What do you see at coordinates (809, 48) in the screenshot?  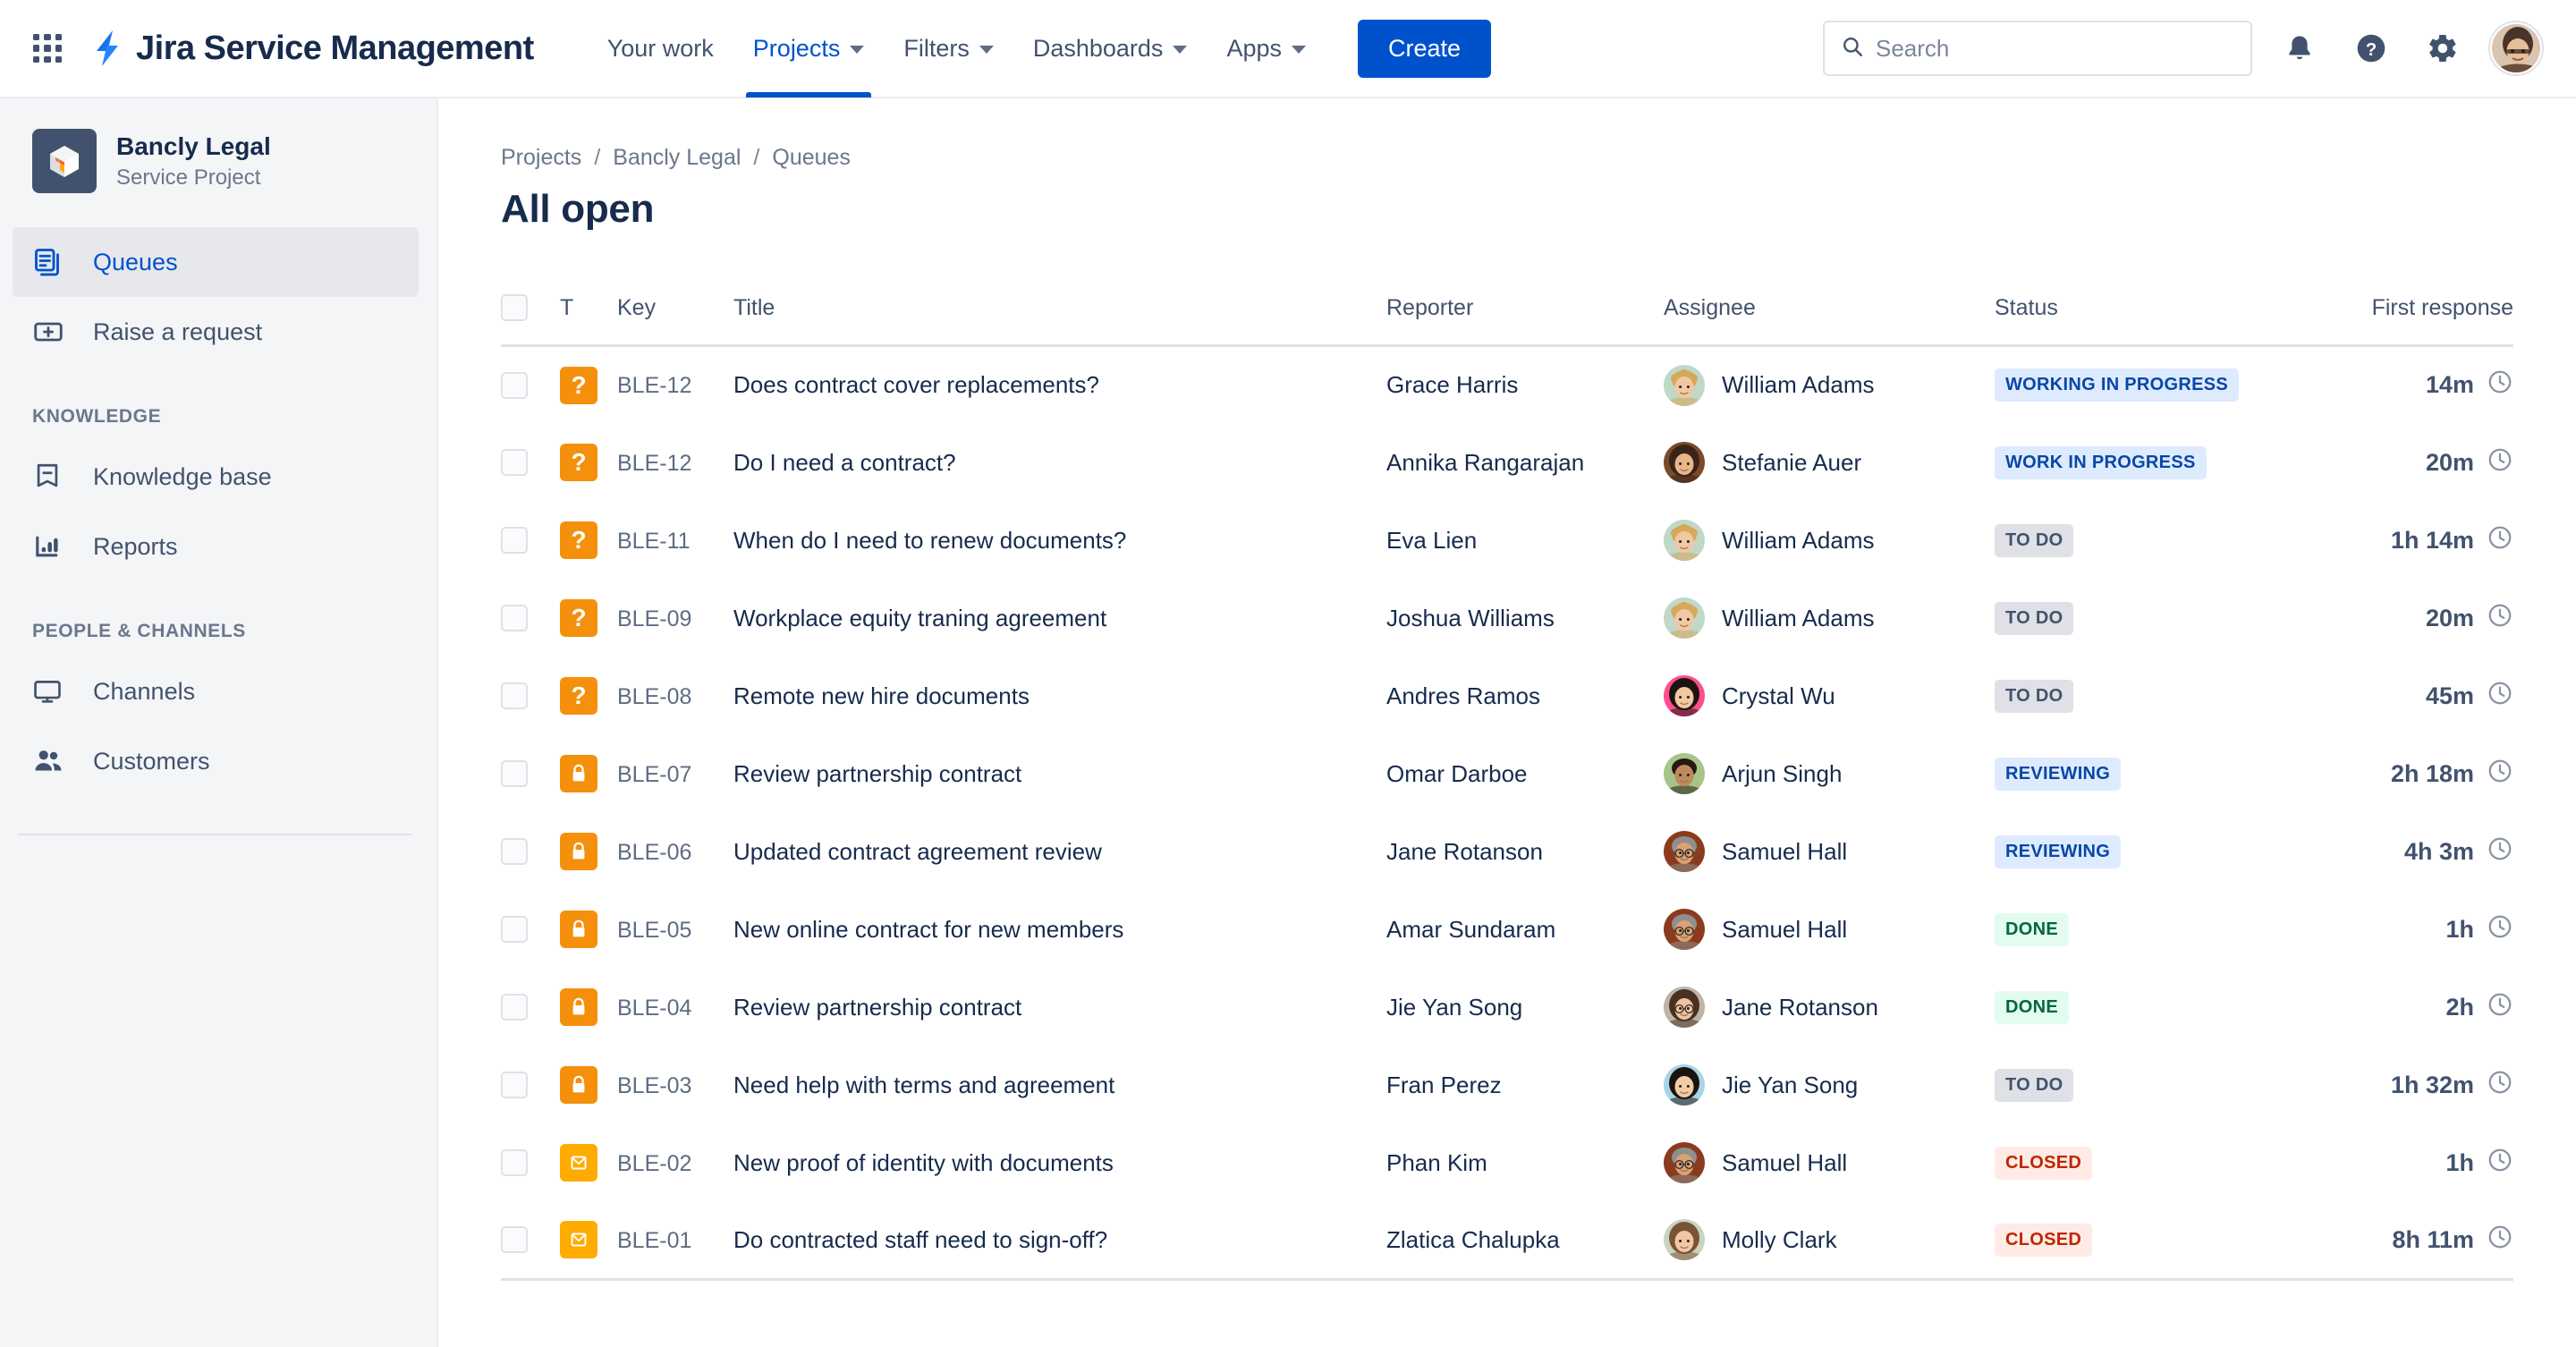 I see `nav-projects: Projects` at bounding box center [809, 48].